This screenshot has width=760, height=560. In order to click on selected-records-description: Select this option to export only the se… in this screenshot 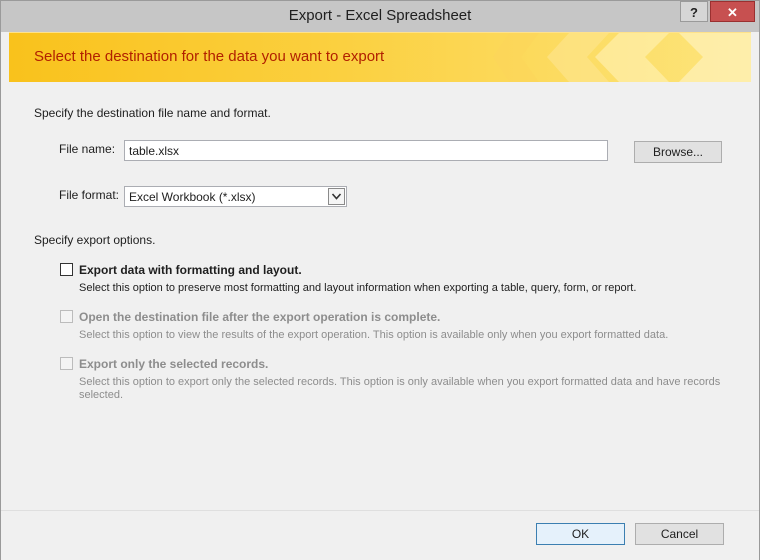, I will do `click(400, 382)`.